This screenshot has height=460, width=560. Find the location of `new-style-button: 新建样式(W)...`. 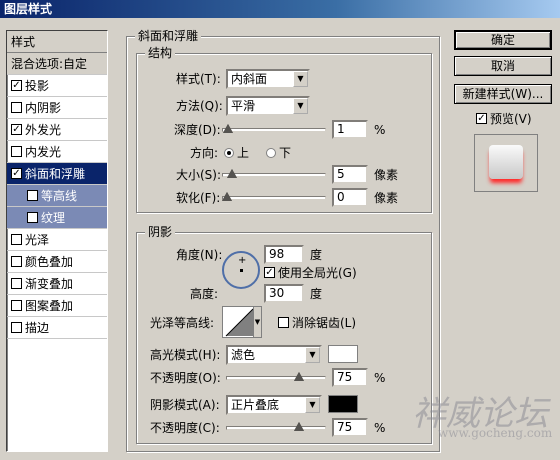

new-style-button: 新建样式(W)... is located at coordinates (503, 94).